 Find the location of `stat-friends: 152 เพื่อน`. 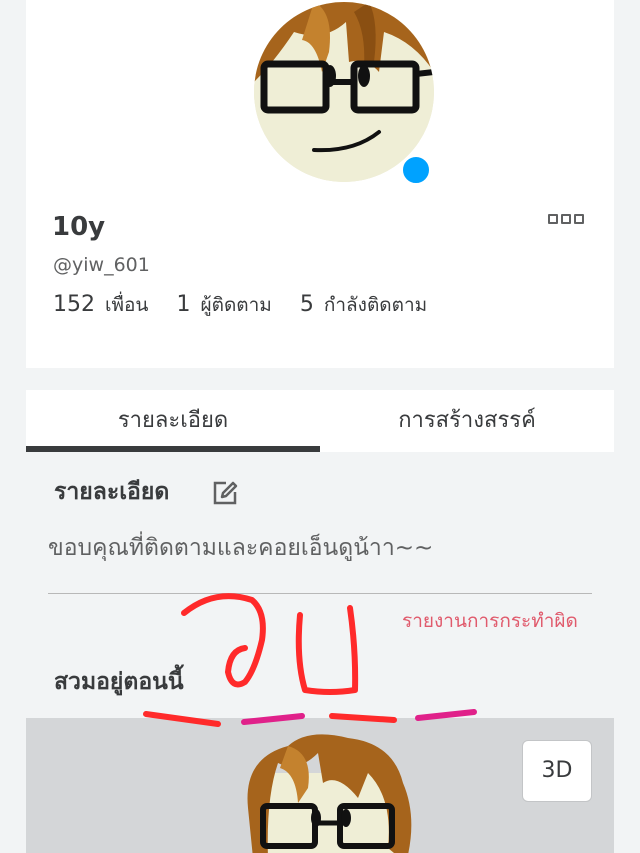

stat-friends: 152 เพื่อน is located at coordinates (100, 305).